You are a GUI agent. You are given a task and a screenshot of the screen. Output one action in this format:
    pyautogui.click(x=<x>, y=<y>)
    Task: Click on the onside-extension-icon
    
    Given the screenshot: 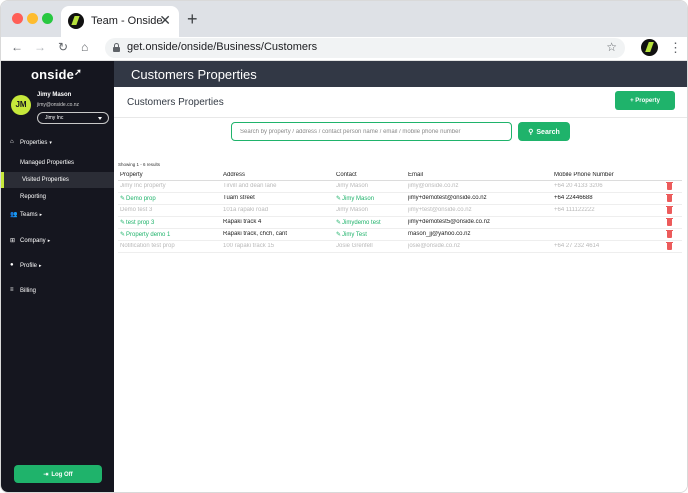 What is the action you would take?
    pyautogui.click(x=649, y=47)
    